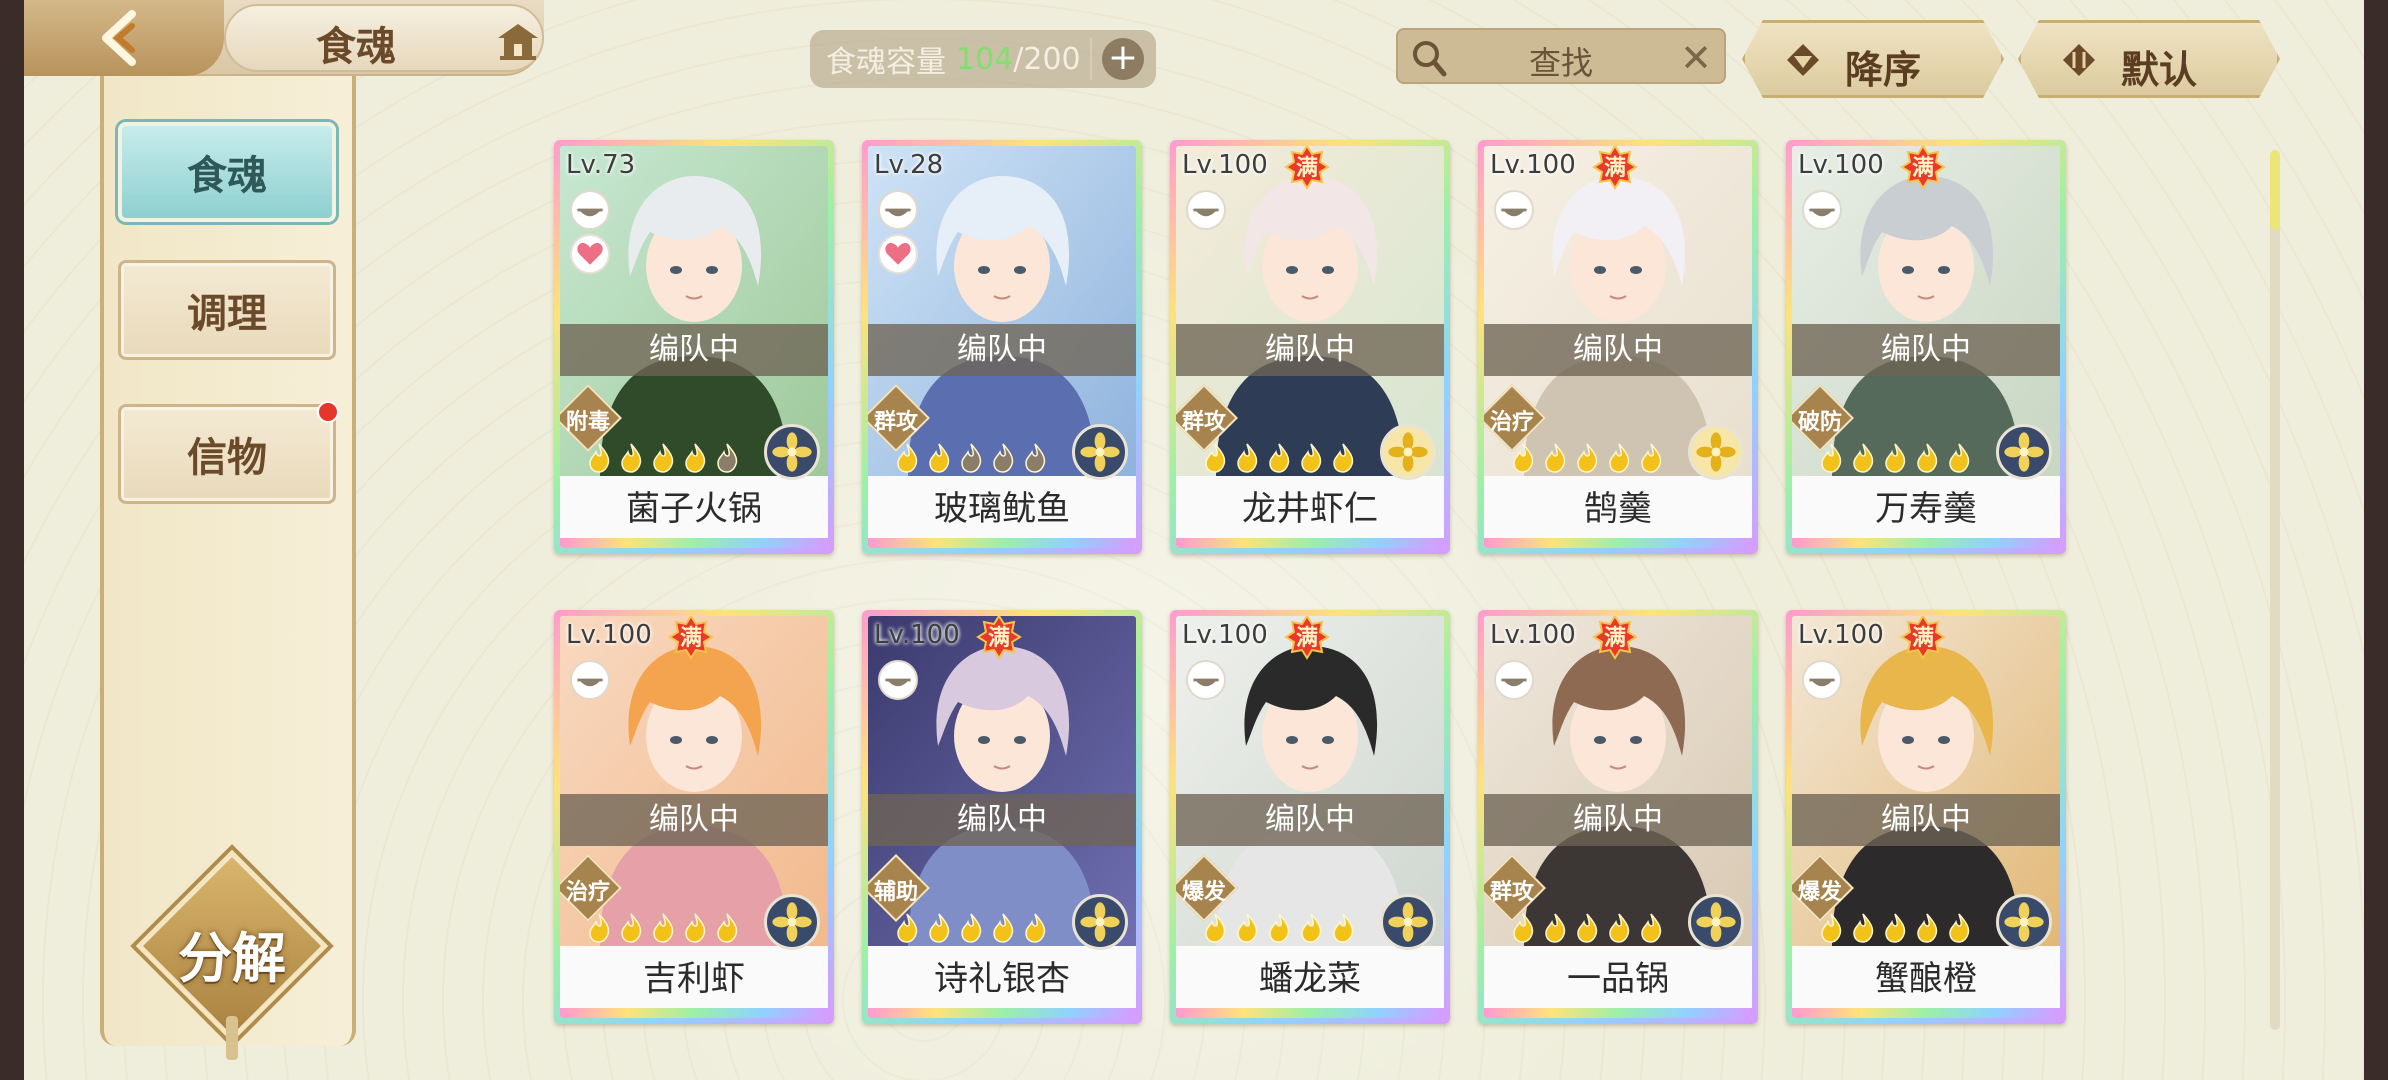  Describe the element at coordinates (1618, 979) in the screenshot. I see `food-soul-name: 一品锅` at that location.